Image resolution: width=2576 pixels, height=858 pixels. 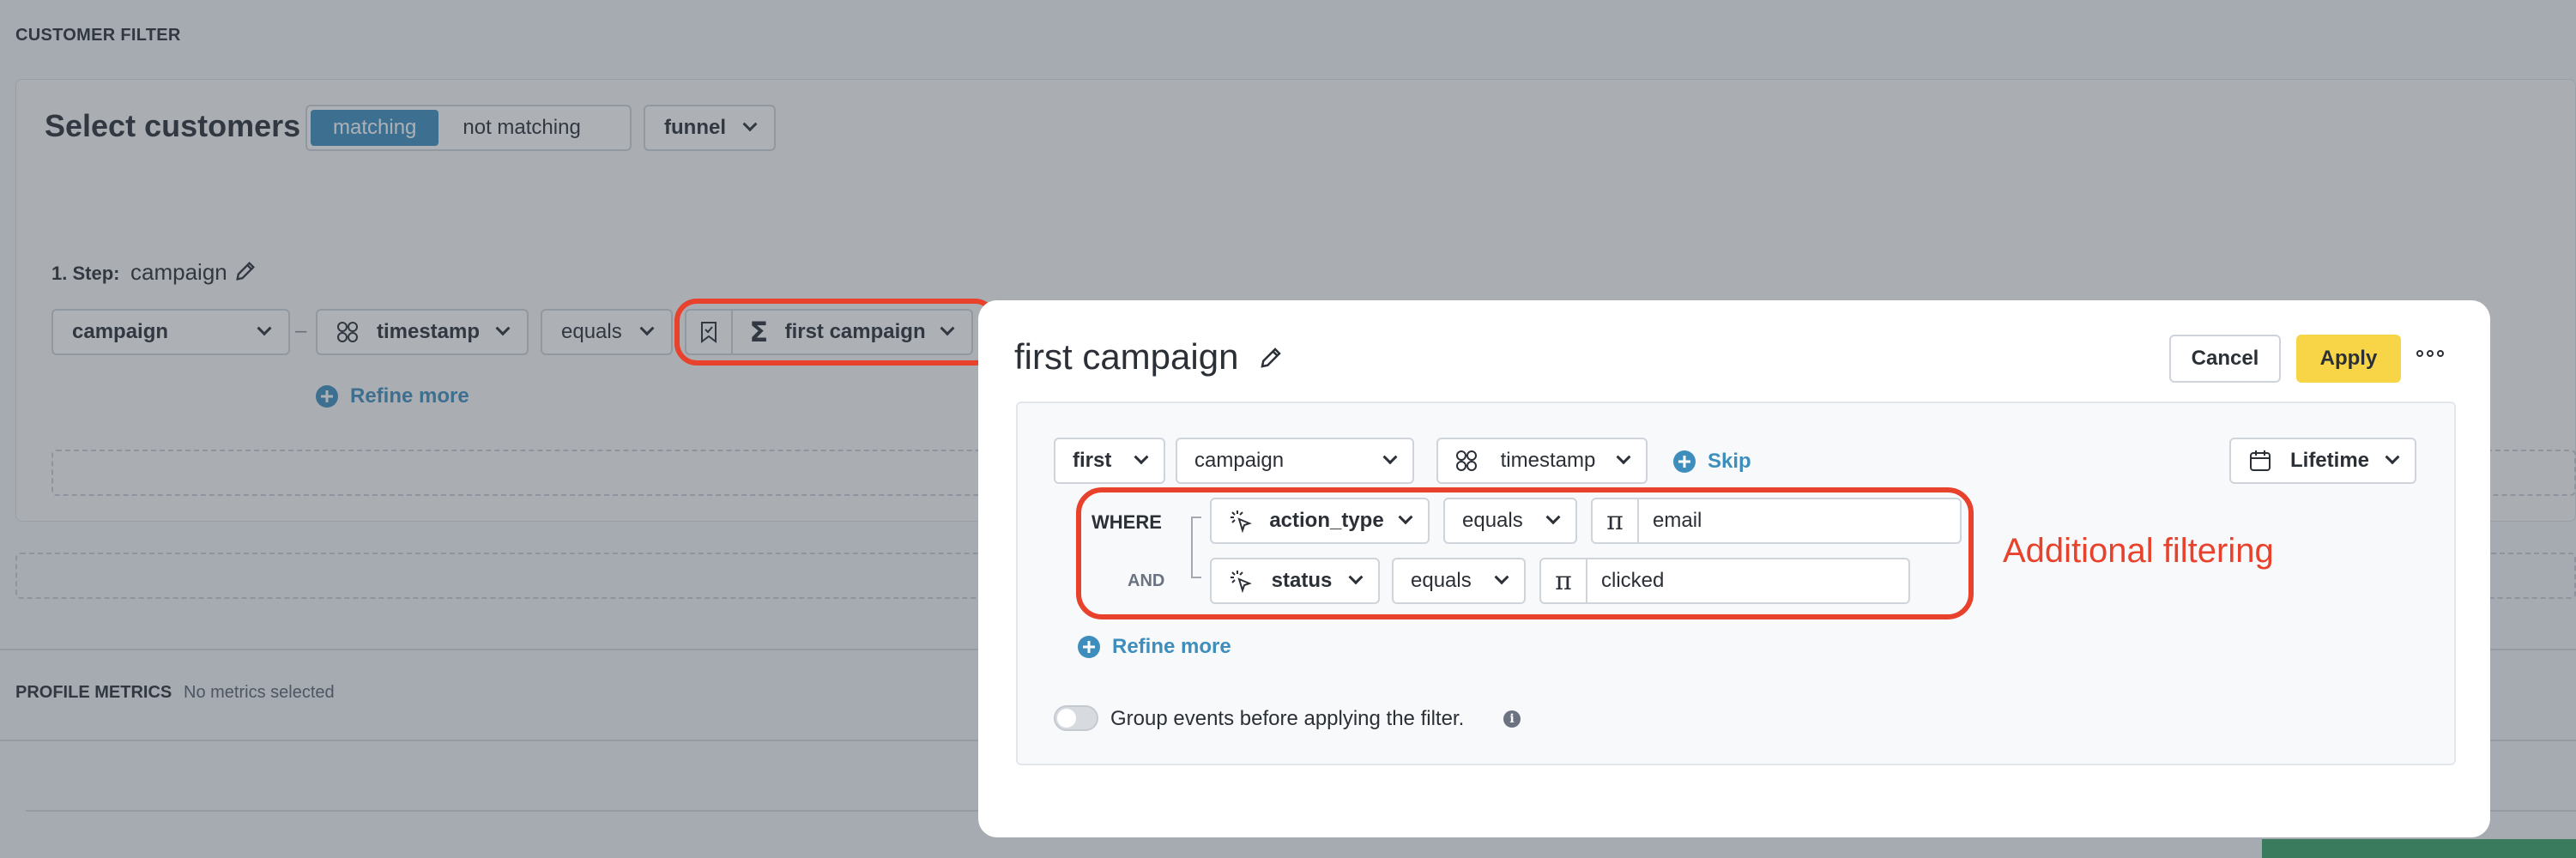 What do you see at coordinates (1092, 460) in the screenshot?
I see `first-dropdown-label: first` at bounding box center [1092, 460].